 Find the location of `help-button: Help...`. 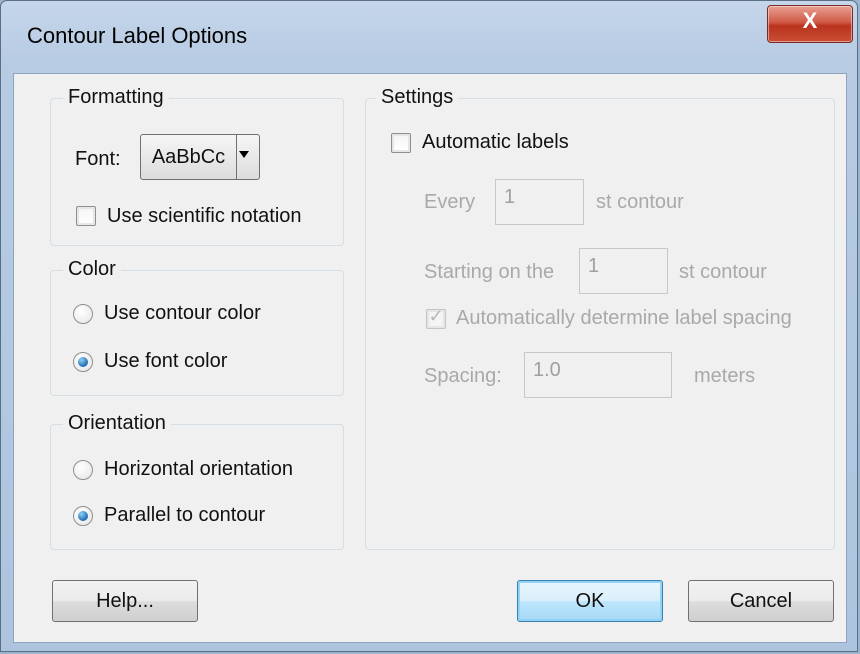

help-button: Help... is located at coordinates (125, 601).